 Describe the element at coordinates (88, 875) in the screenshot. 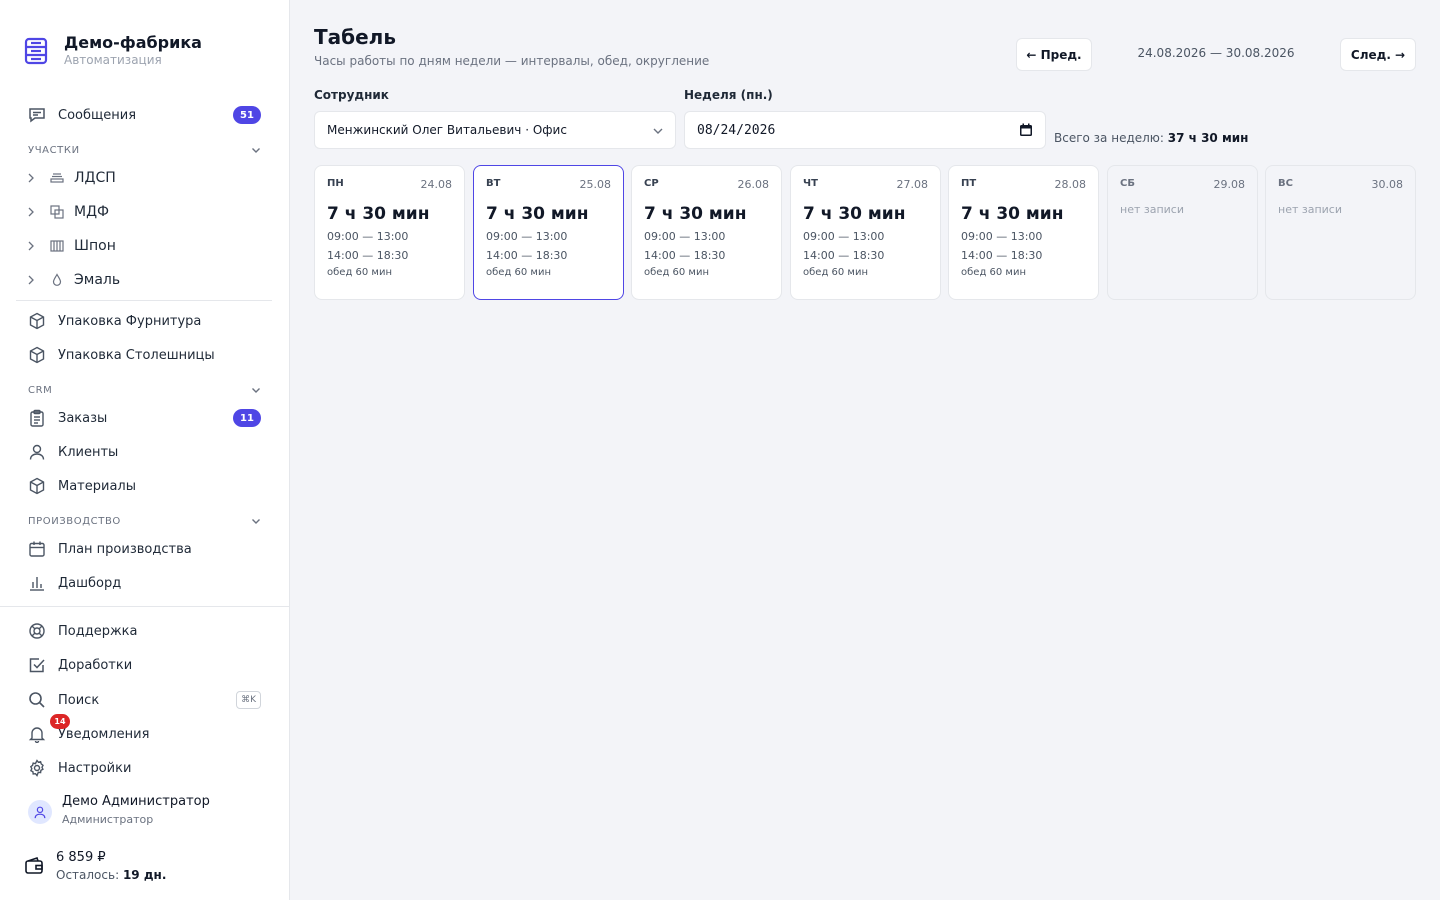

I see `remaining-label: Осталось:` at that location.